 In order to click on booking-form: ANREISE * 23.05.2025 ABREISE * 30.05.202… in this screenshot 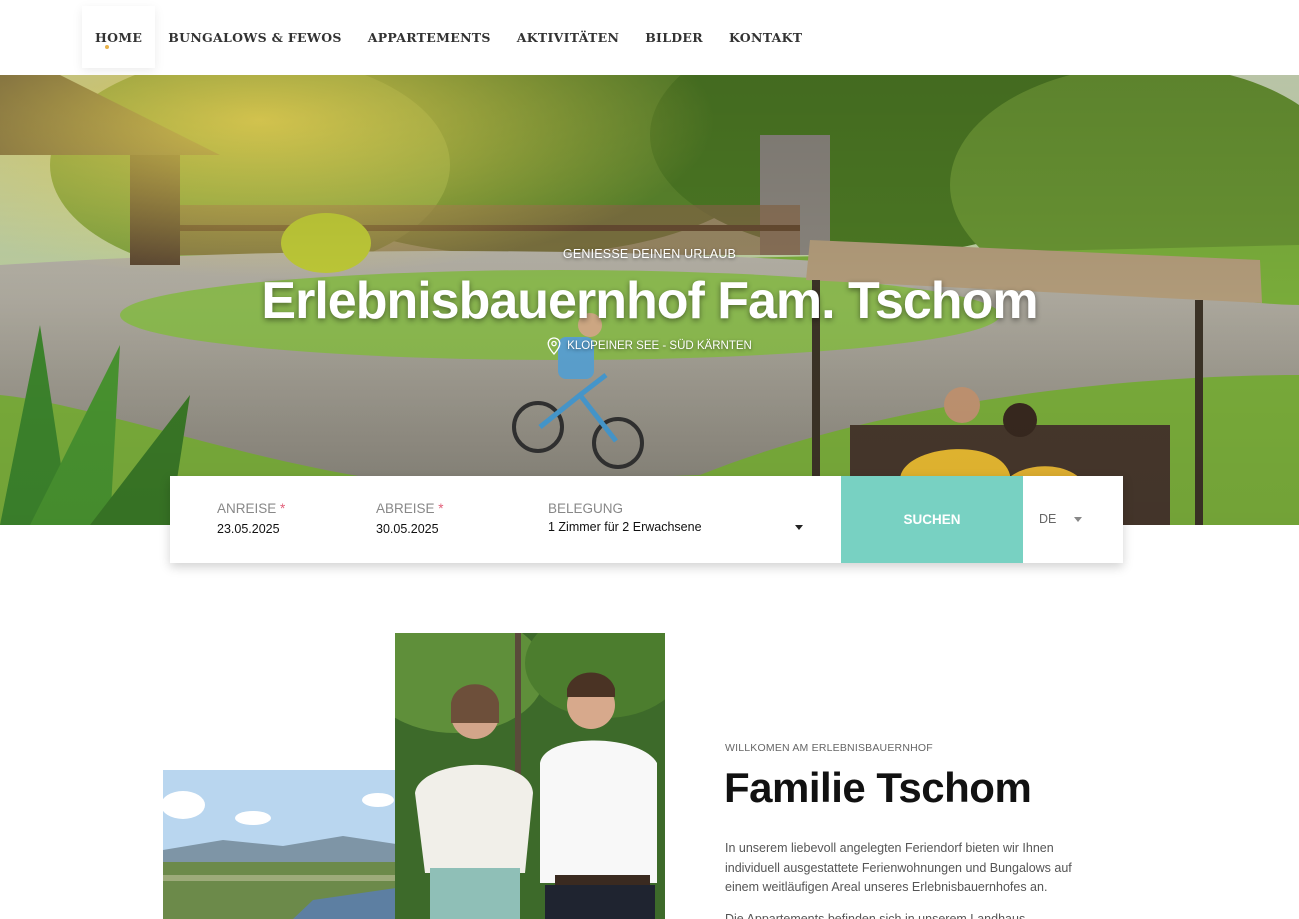, I will do `click(646, 519)`.